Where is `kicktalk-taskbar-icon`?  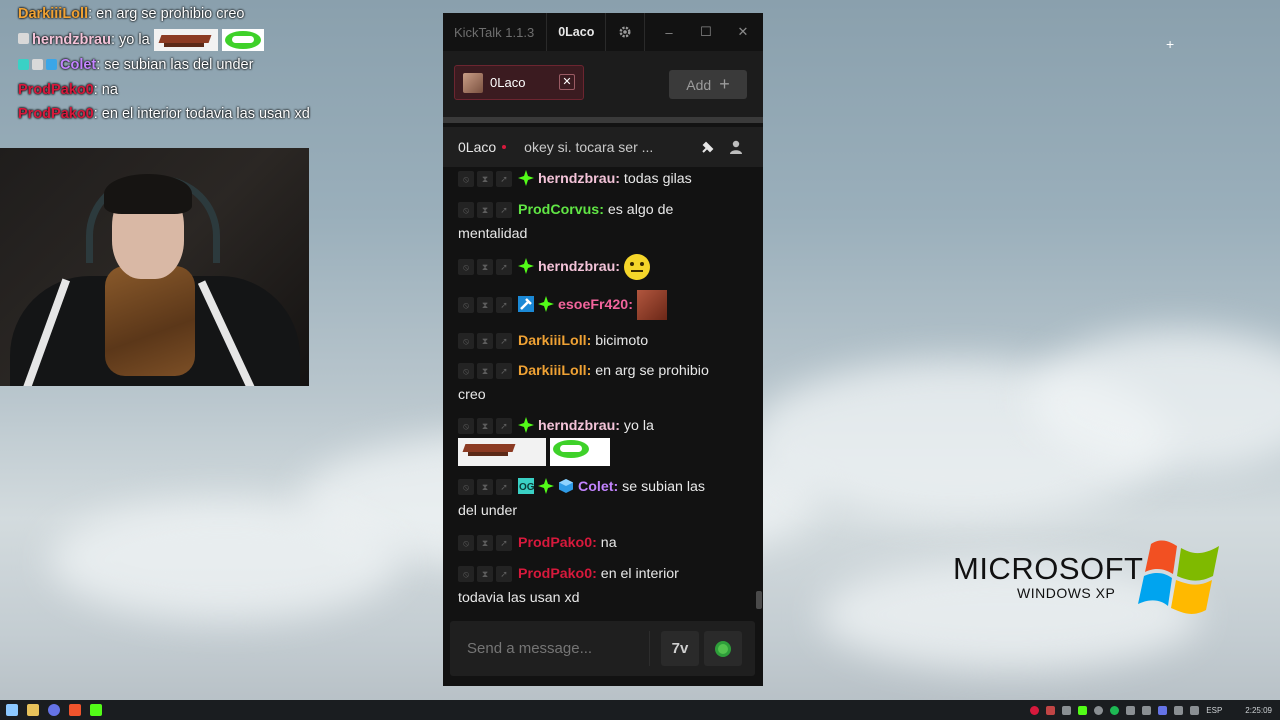 kicktalk-taskbar-icon is located at coordinates (96, 710).